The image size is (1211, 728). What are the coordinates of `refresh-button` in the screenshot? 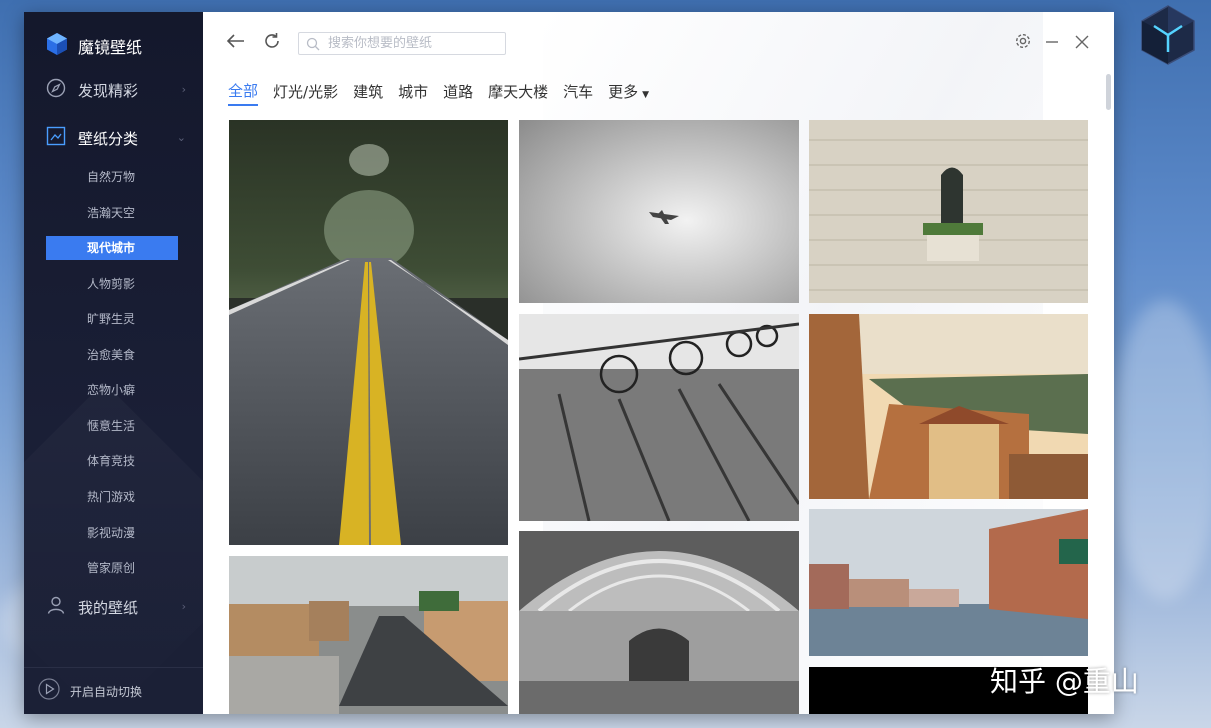 It's located at (272, 43).